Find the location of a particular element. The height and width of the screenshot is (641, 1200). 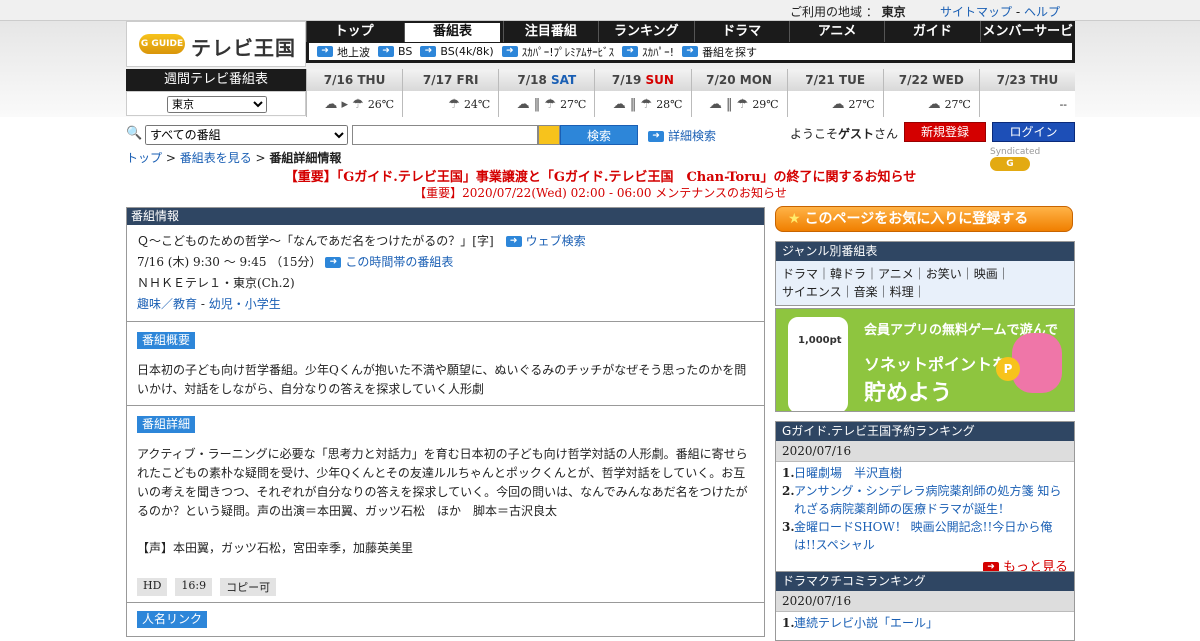

gguide-badge: G GUIDE is located at coordinates (162, 44).